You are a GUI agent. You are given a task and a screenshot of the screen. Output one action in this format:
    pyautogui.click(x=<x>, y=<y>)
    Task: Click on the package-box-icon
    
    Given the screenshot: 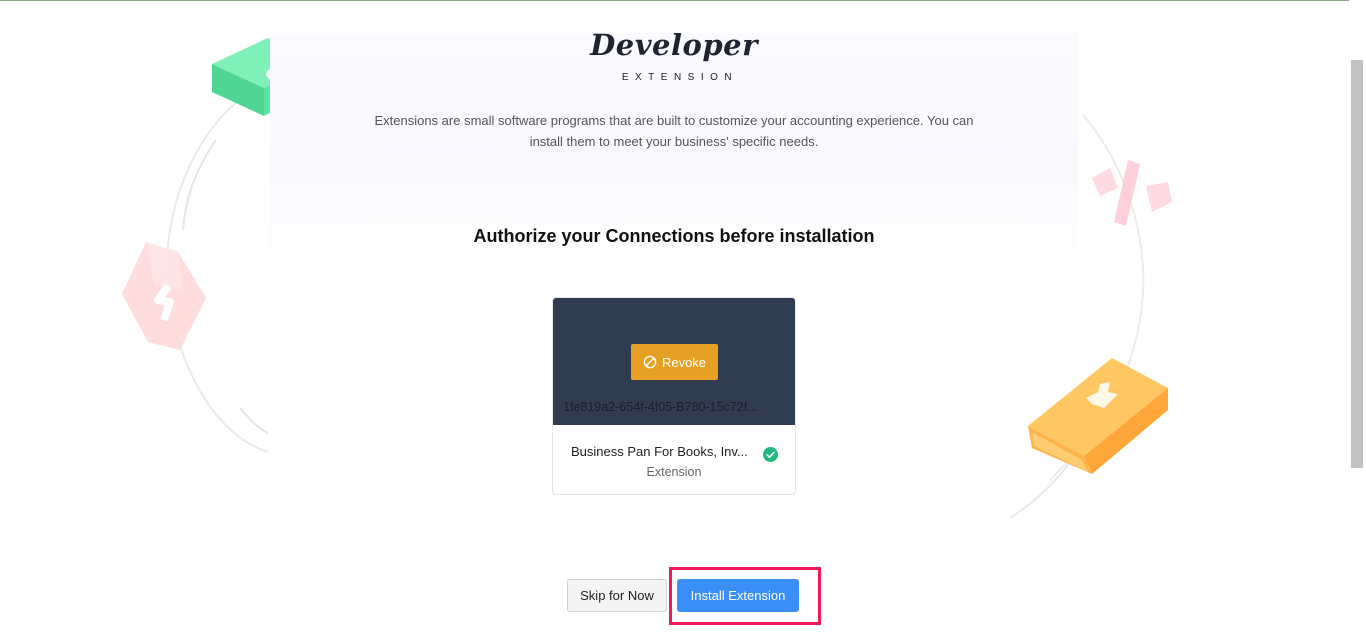 What is the action you would take?
    pyautogui.click(x=1098, y=416)
    